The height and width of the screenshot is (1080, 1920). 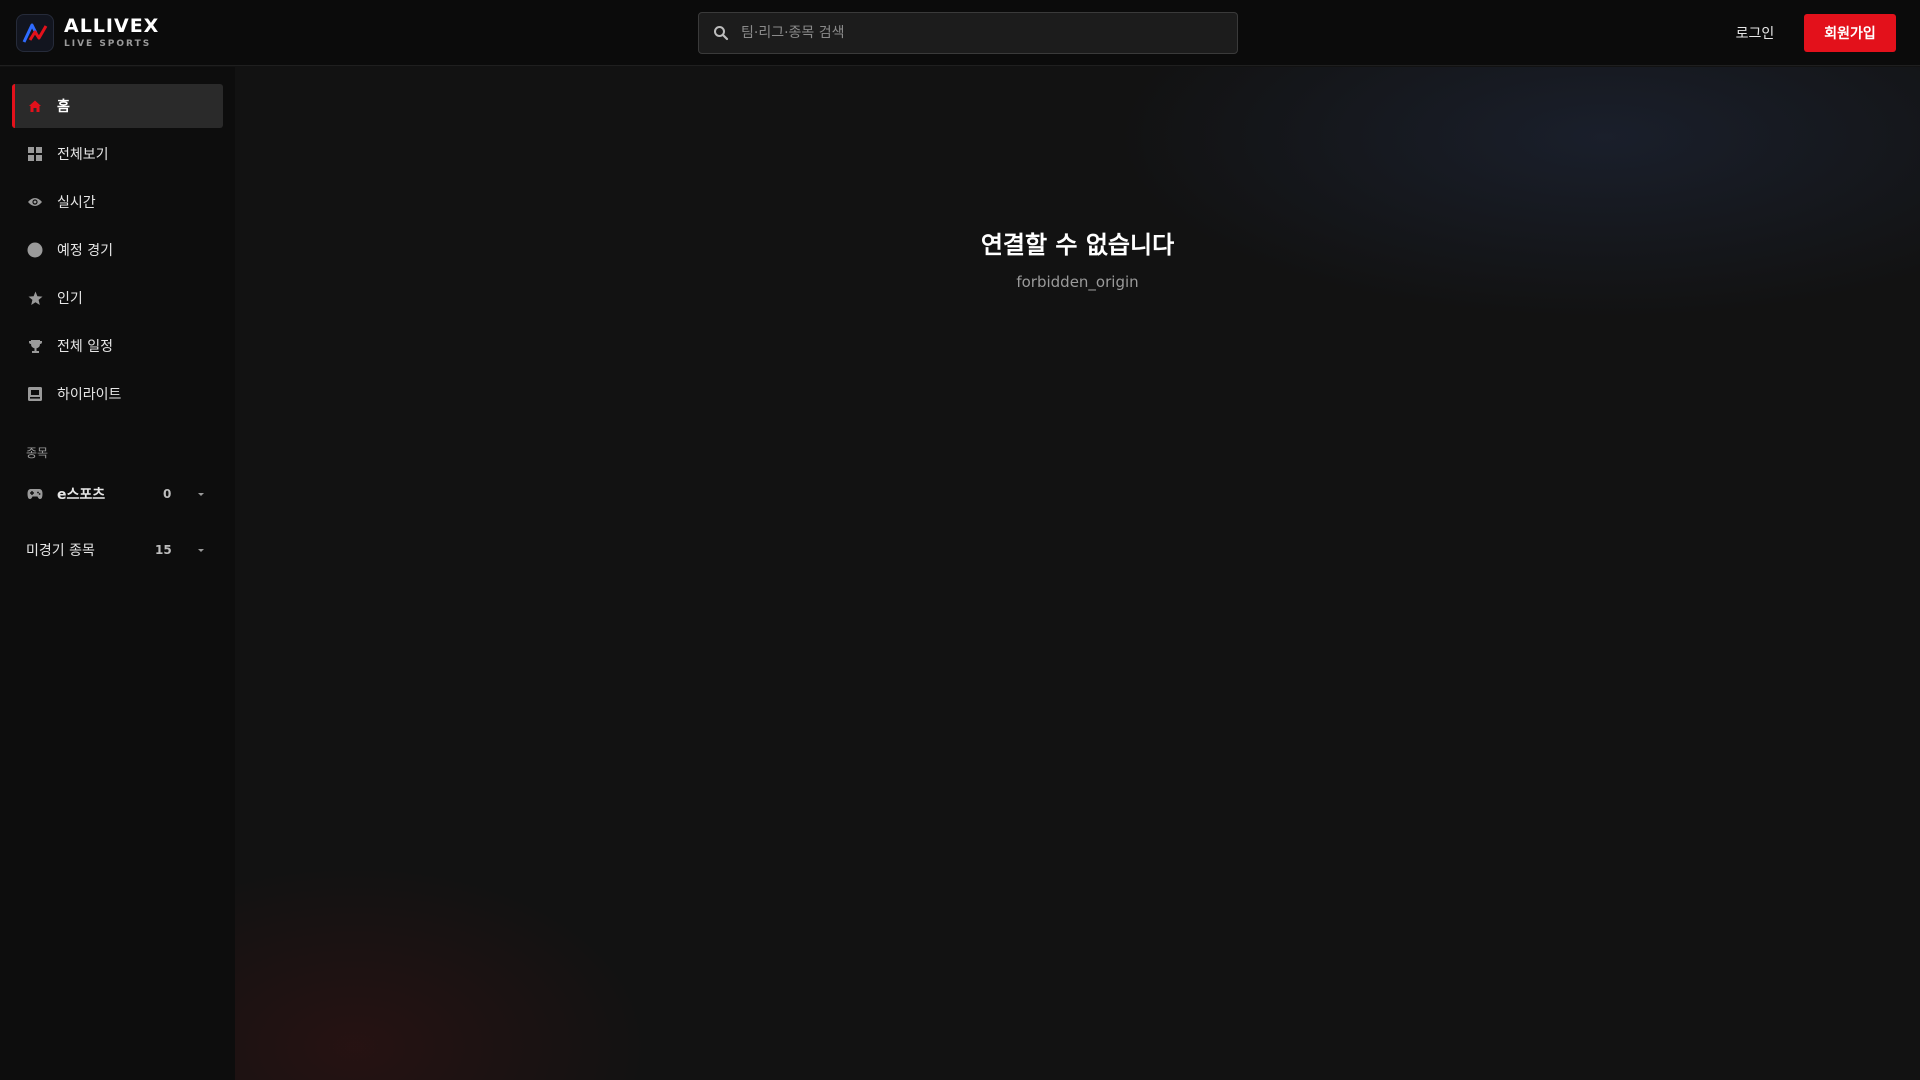 I want to click on brand-logo: ALLIVEX LIVE SPORTS, so click(x=91, y=33).